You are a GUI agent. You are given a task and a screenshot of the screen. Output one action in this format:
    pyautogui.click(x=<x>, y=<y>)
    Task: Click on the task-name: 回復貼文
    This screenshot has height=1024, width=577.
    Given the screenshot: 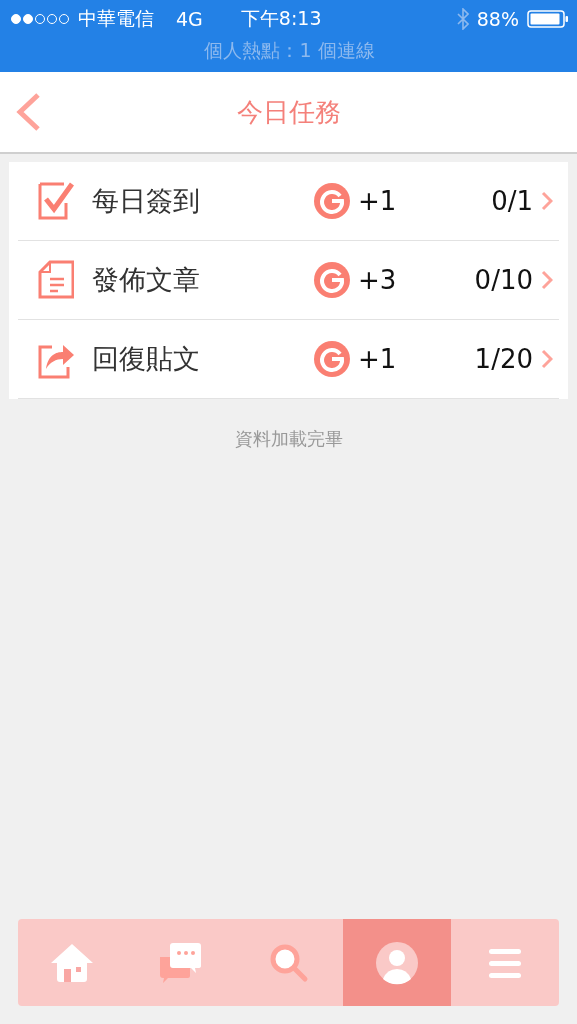 What is the action you would take?
    pyautogui.click(x=146, y=359)
    